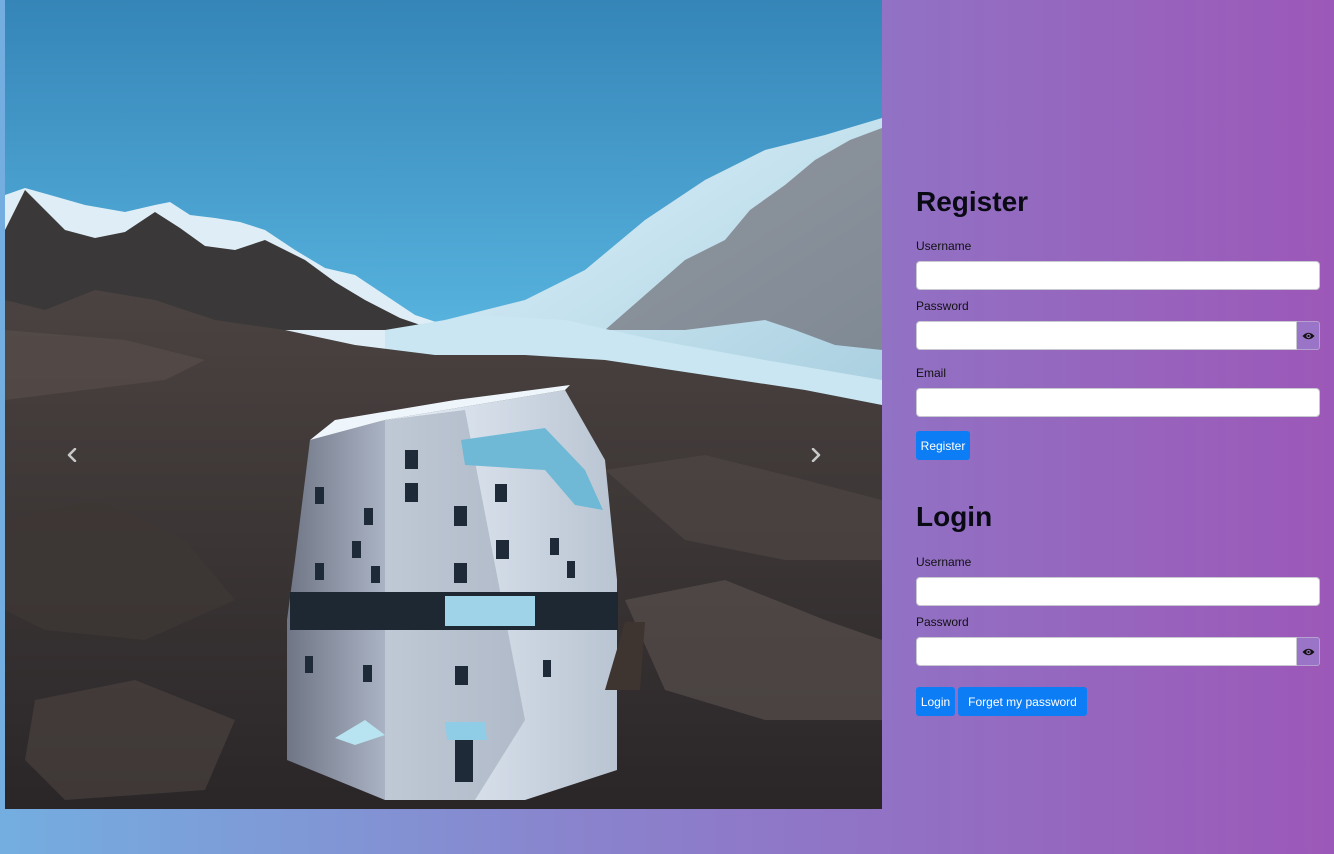 This screenshot has height=854, width=1334. I want to click on register-password-label: Password, so click(942, 306).